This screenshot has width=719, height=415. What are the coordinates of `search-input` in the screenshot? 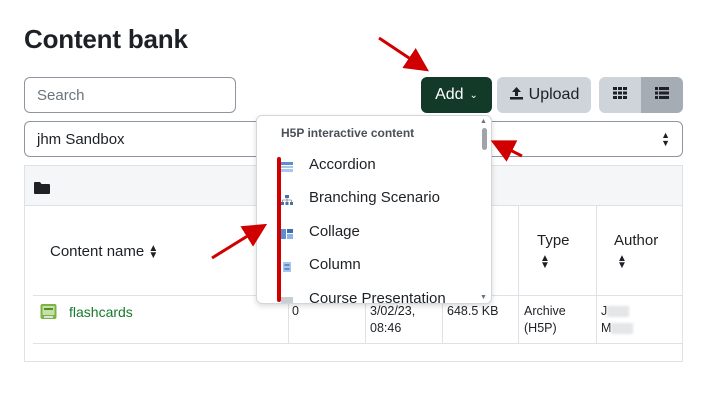 It's located at (130, 95).